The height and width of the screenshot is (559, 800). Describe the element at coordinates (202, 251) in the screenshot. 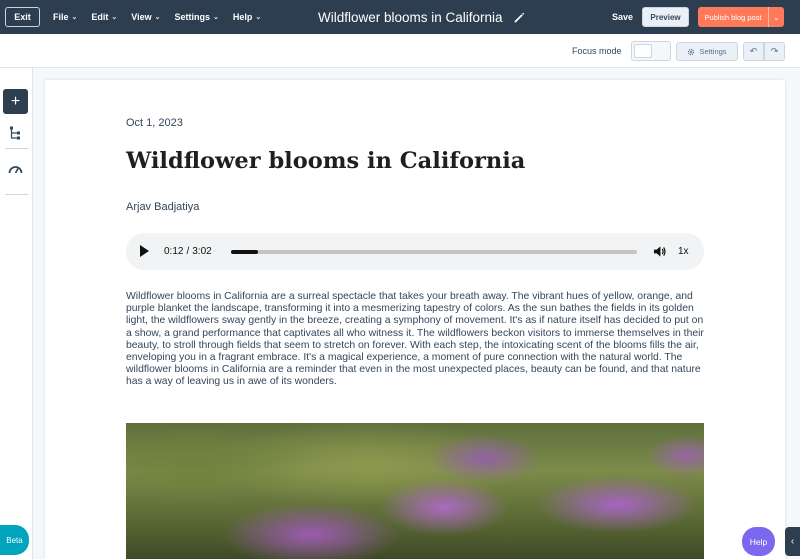

I see `audio-duration: 3:02` at that location.